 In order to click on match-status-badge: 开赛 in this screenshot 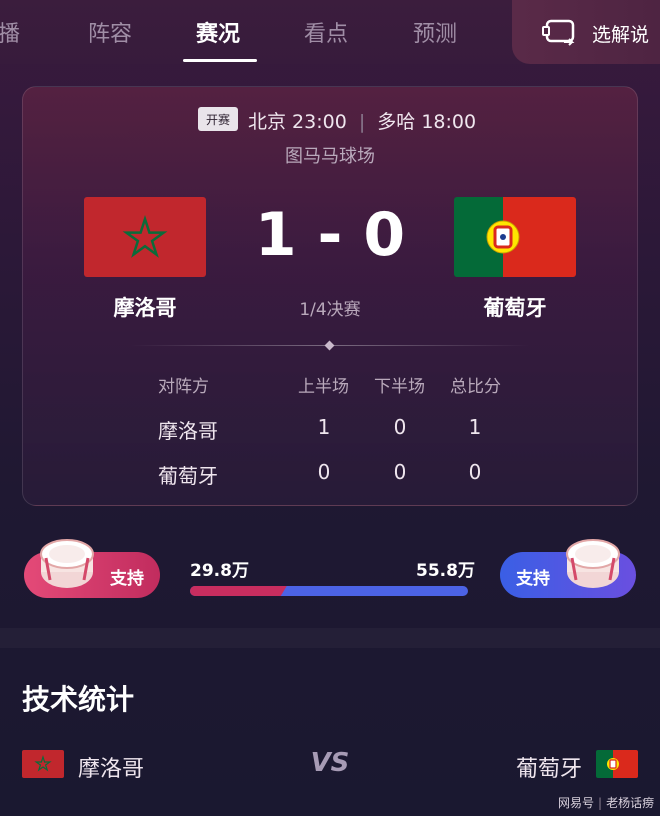, I will do `click(218, 119)`.